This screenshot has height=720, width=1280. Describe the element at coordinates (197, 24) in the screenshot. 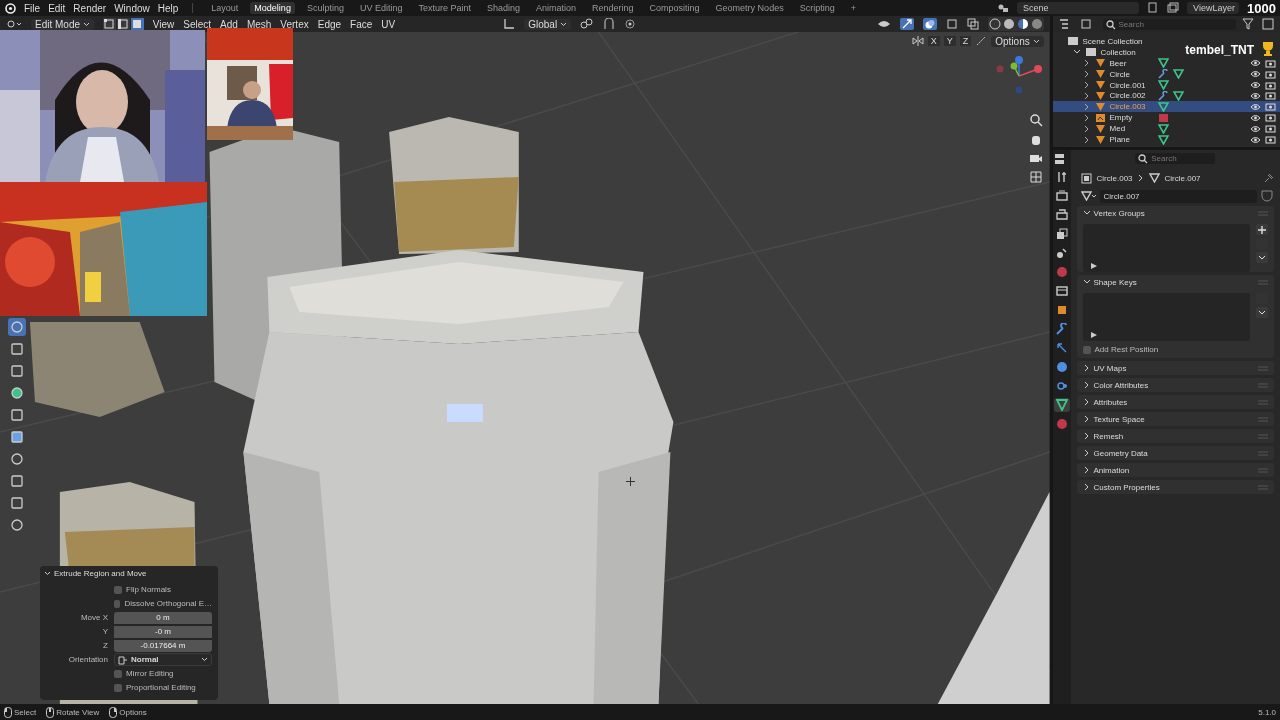

I see `menu-item: Select` at that location.